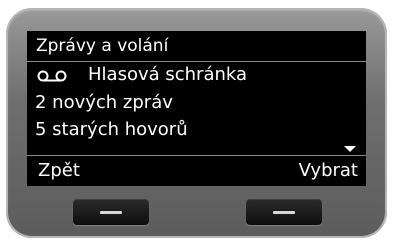  Describe the element at coordinates (196, 46) in the screenshot. I see `screen-header: Zprávy a volání` at that location.